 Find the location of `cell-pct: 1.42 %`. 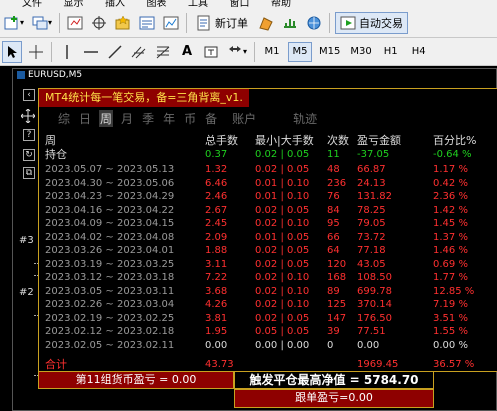

cell-pct: 1.42 % is located at coordinates (450, 210).